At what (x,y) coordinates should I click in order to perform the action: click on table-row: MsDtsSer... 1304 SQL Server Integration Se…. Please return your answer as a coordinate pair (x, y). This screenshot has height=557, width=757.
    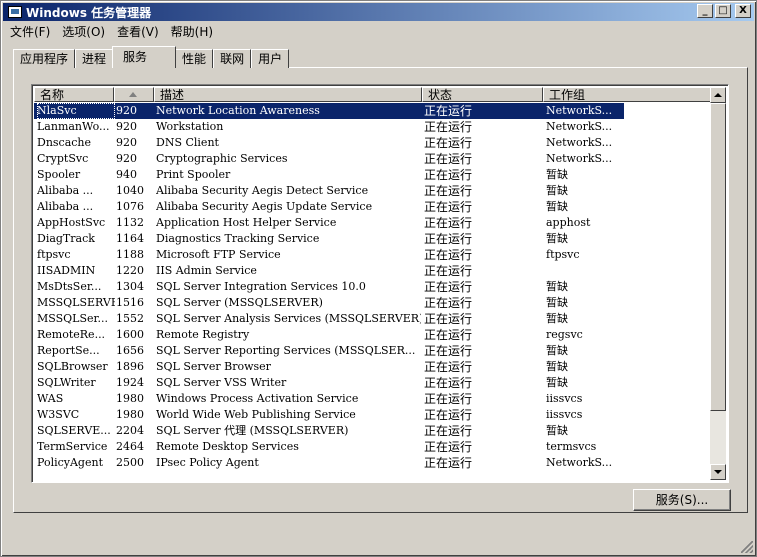
    Looking at the image, I should click on (329, 287).